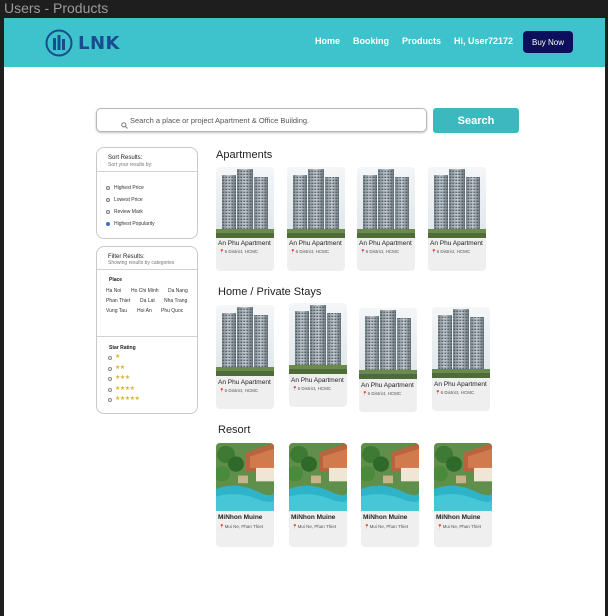 The image size is (608, 616). I want to click on star-option-4: ★★★★, so click(121, 389).